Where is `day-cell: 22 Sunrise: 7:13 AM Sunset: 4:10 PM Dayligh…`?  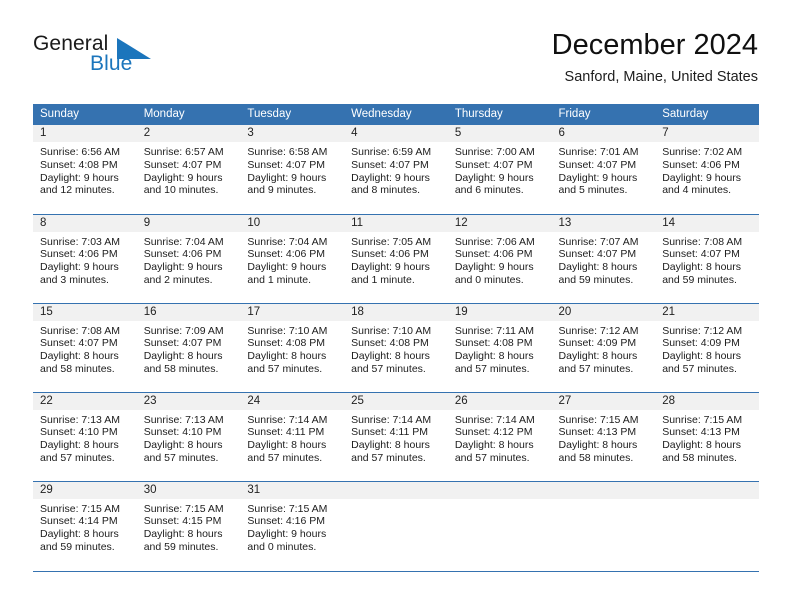 day-cell: 22 Sunrise: 7:13 AM Sunset: 4:10 PM Dayligh… is located at coordinates (85, 436).